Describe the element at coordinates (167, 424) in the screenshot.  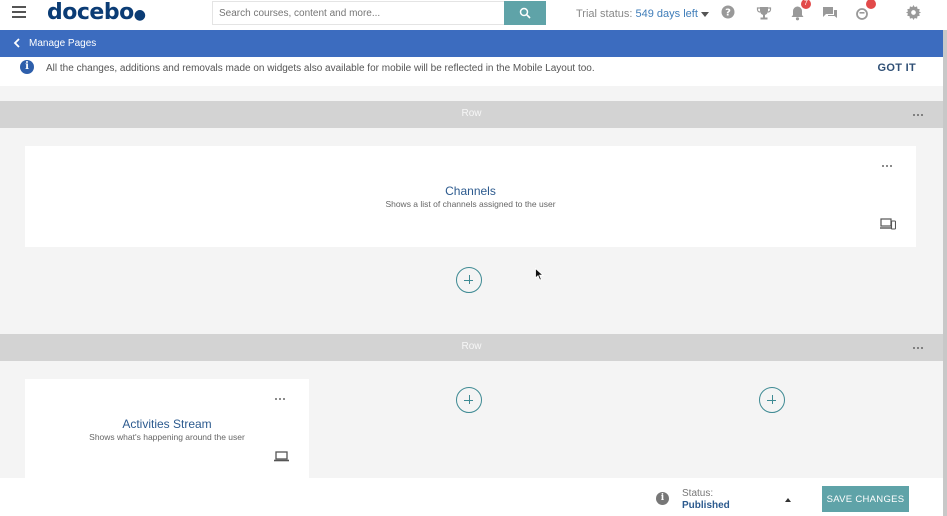
I see `widget-title: Activities Stream` at that location.